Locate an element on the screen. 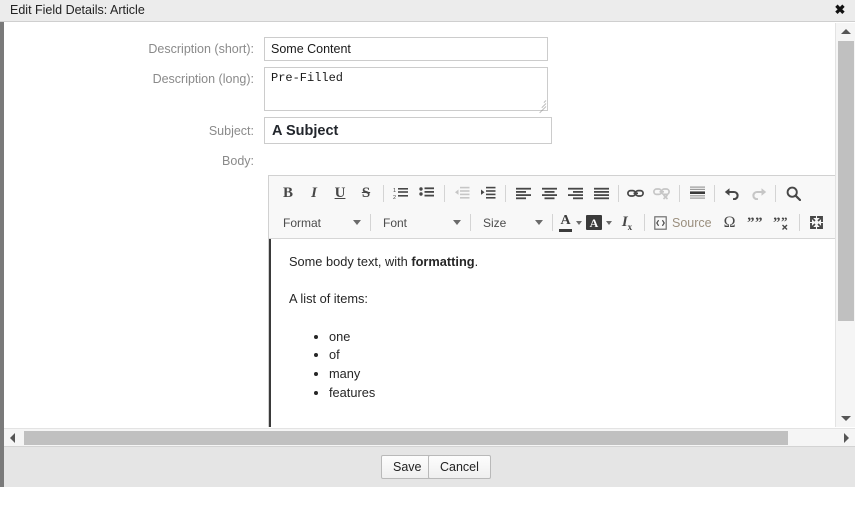  redo-icon is located at coordinates (758, 193).